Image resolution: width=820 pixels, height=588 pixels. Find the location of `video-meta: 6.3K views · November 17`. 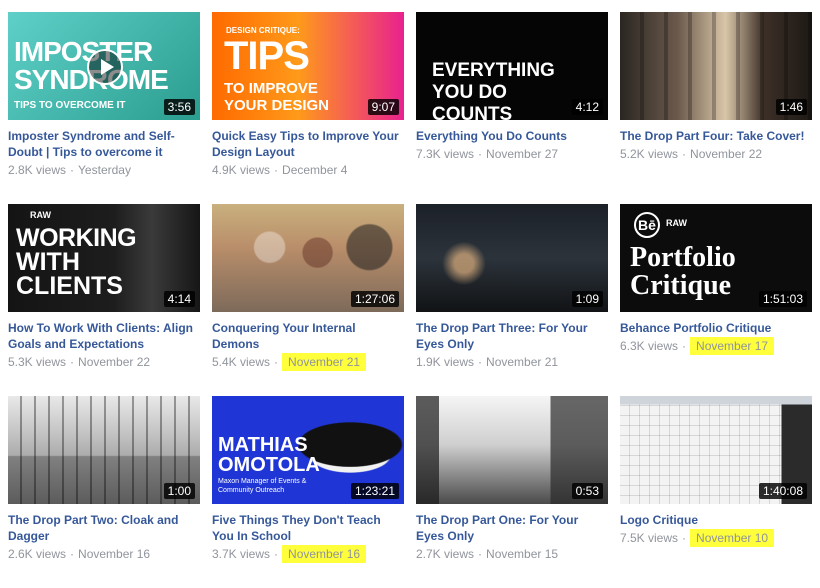

video-meta: 6.3K views · November 17 is located at coordinates (716, 346).